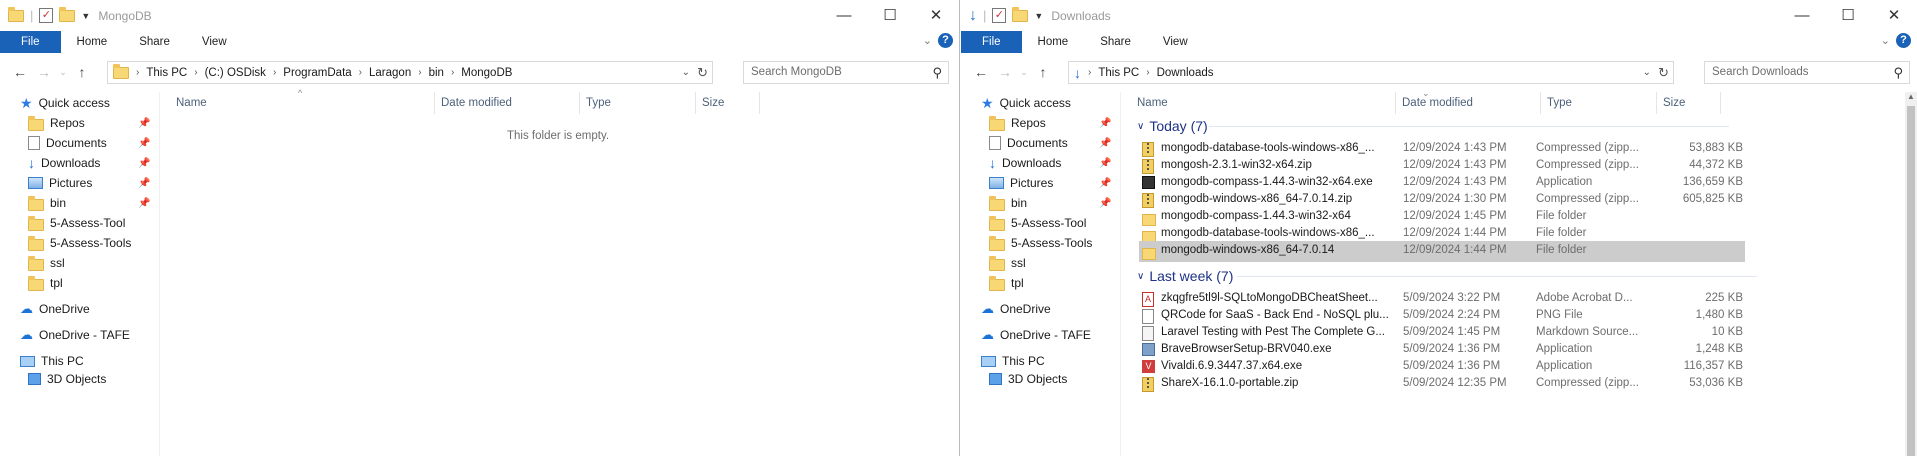 This screenshot has width=1917, height=456. Describe the element at coordinates (1807, 72) in the screenshot. I see `search-input: Search Downloads ⚲` at that location.